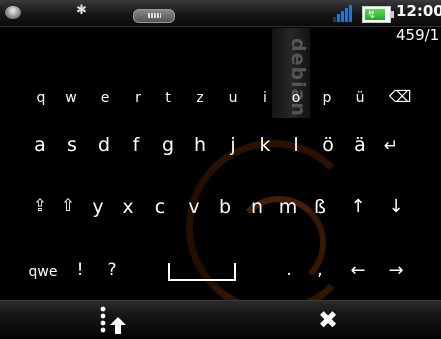  Describe the element at coordinates (115, 320) in the screenshot. I see `more-options-arrow-icon` at that location.